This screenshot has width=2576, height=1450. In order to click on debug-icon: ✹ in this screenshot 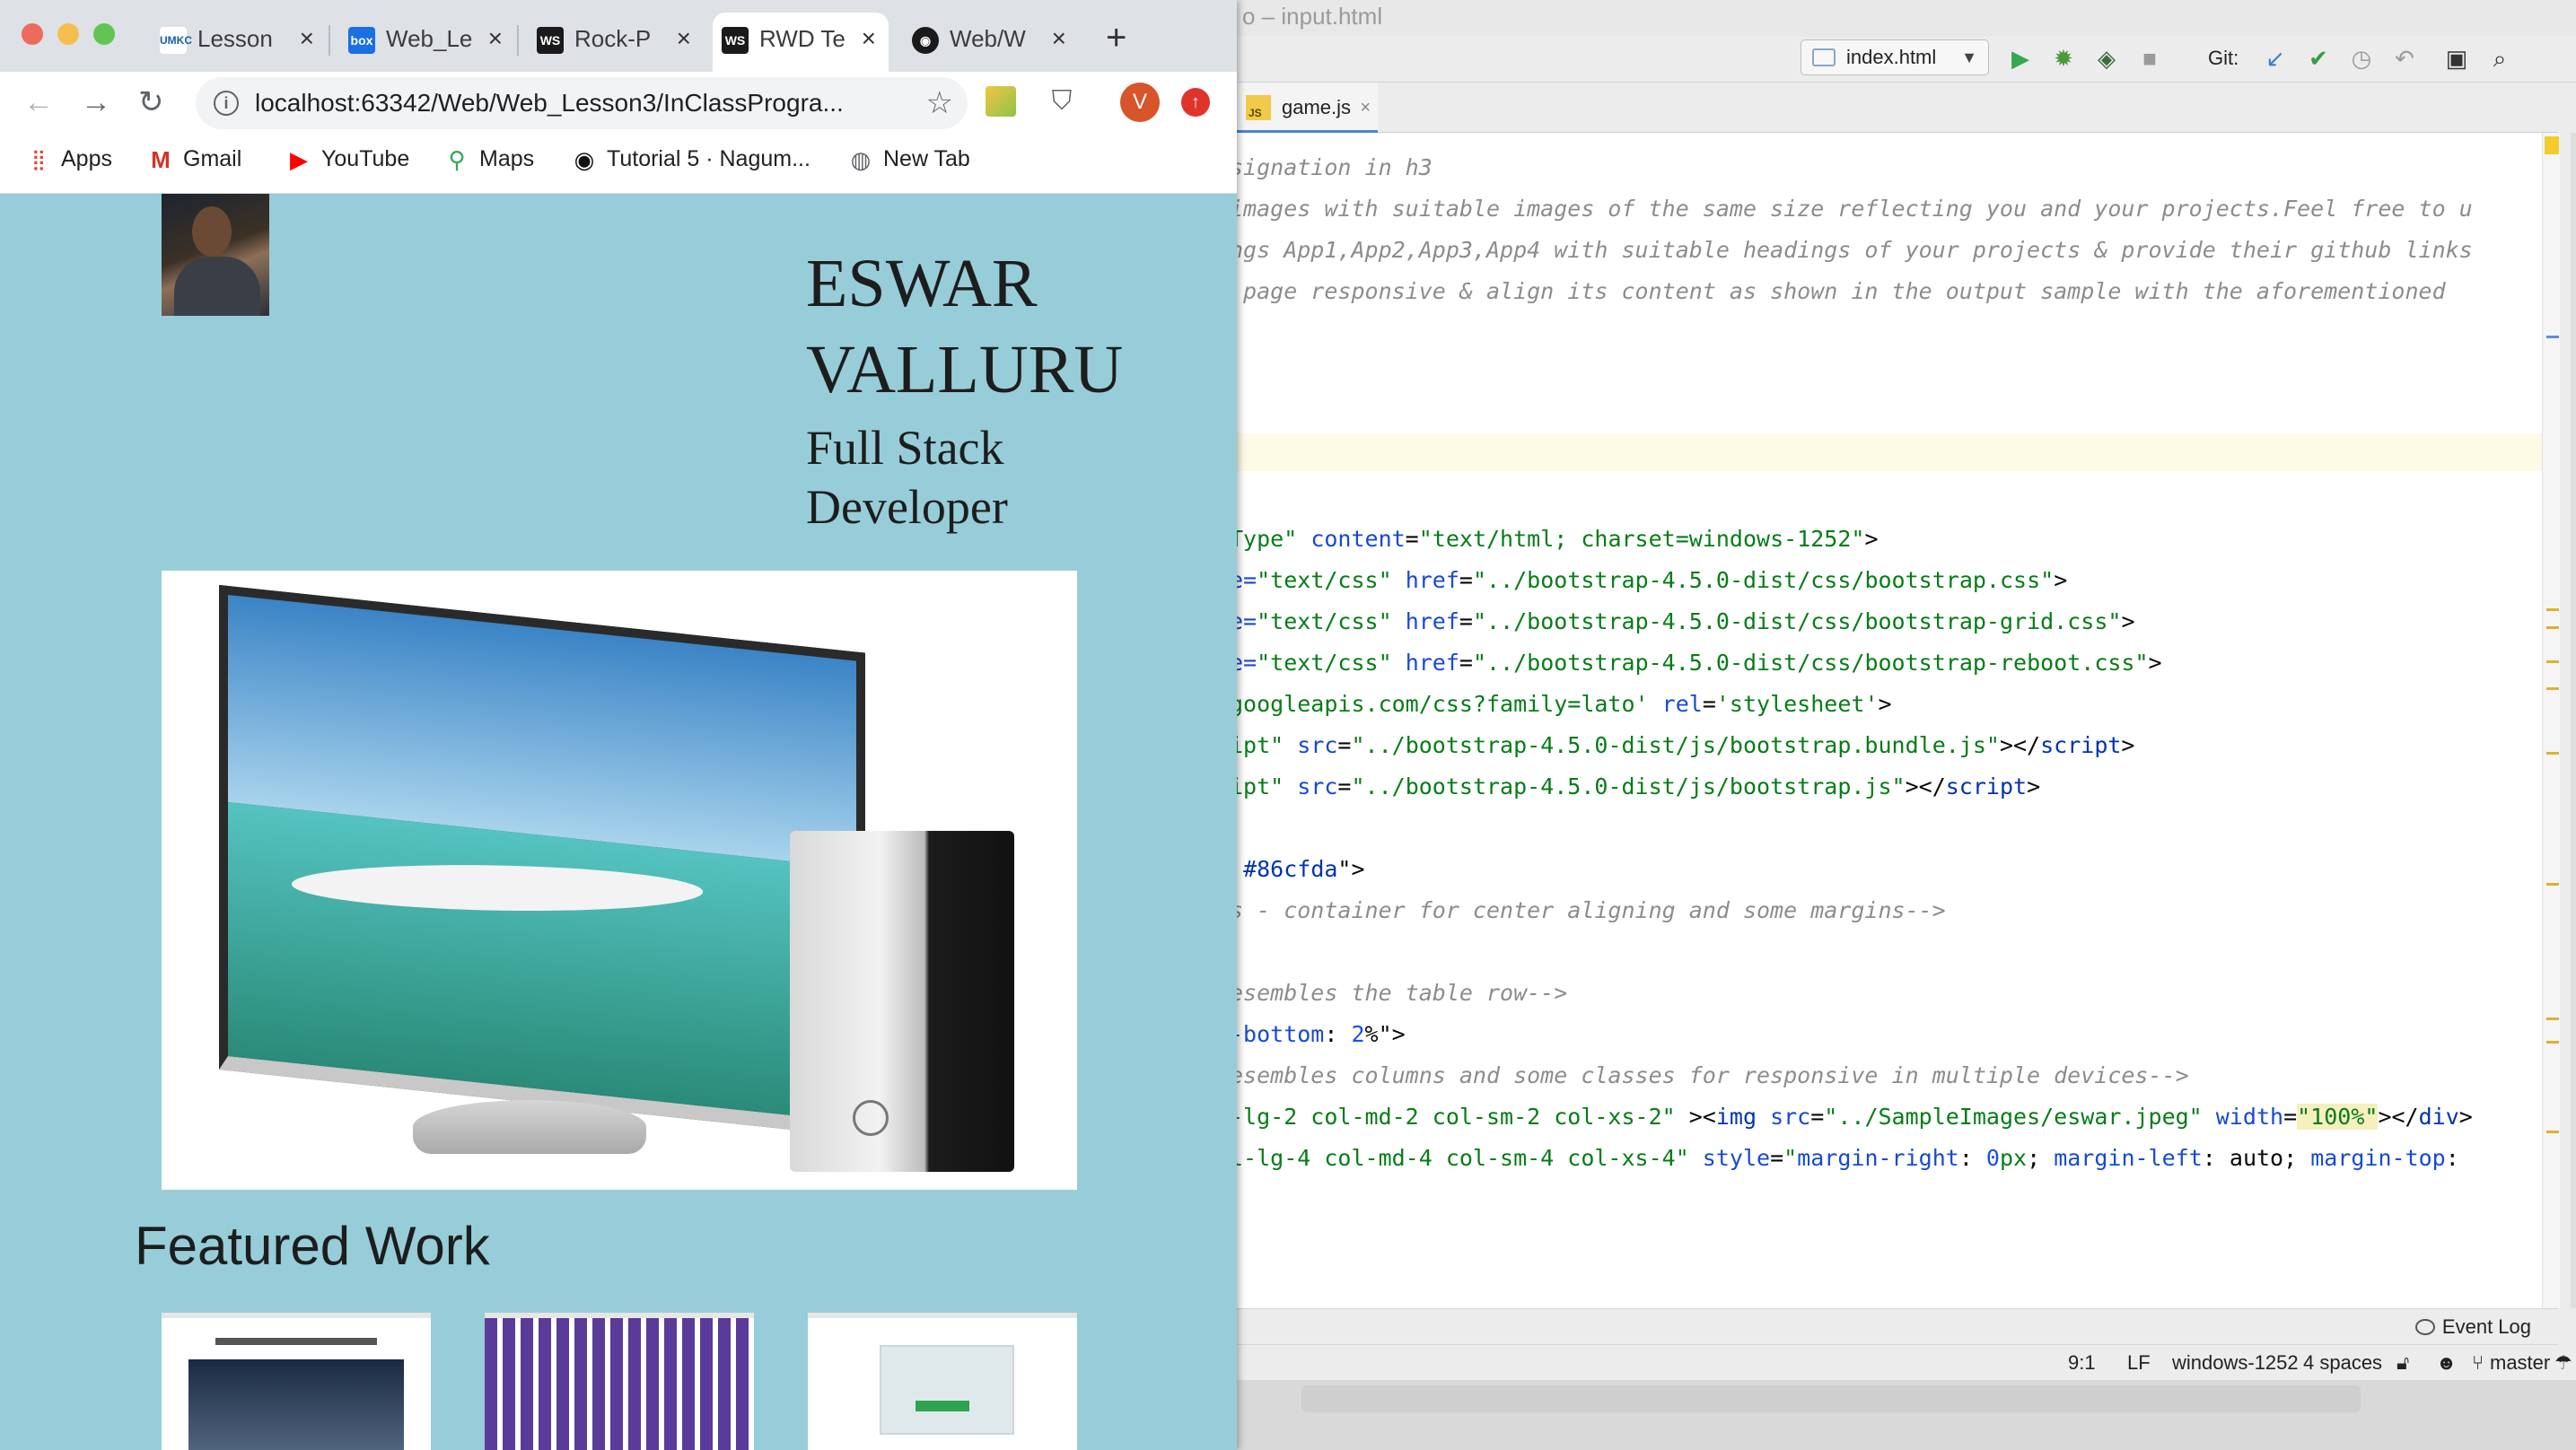, I will do `click(2063, 58)`.